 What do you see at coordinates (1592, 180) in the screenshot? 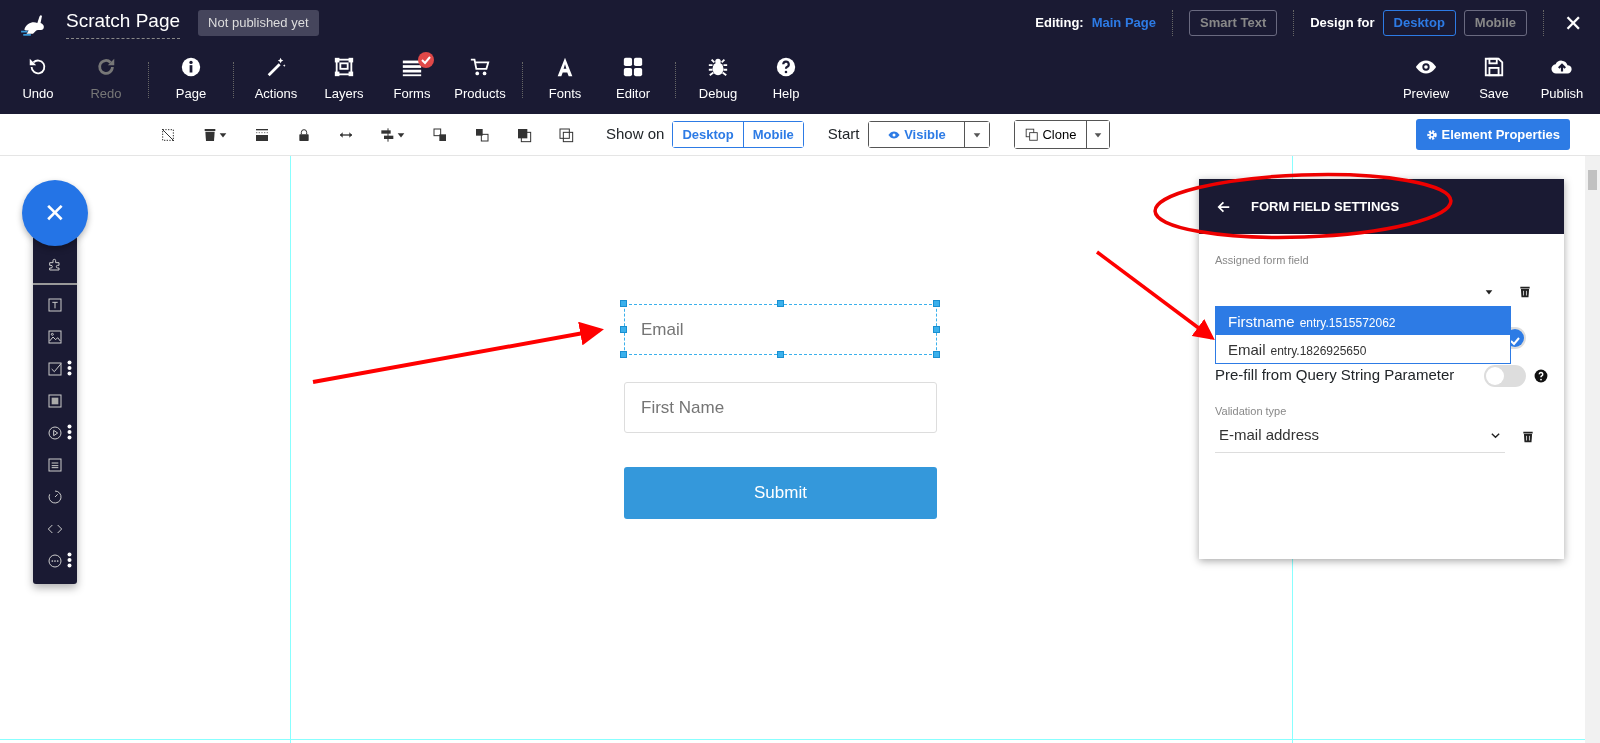
I see `scrollbar-thumb` at bounding box center [1592, 180].